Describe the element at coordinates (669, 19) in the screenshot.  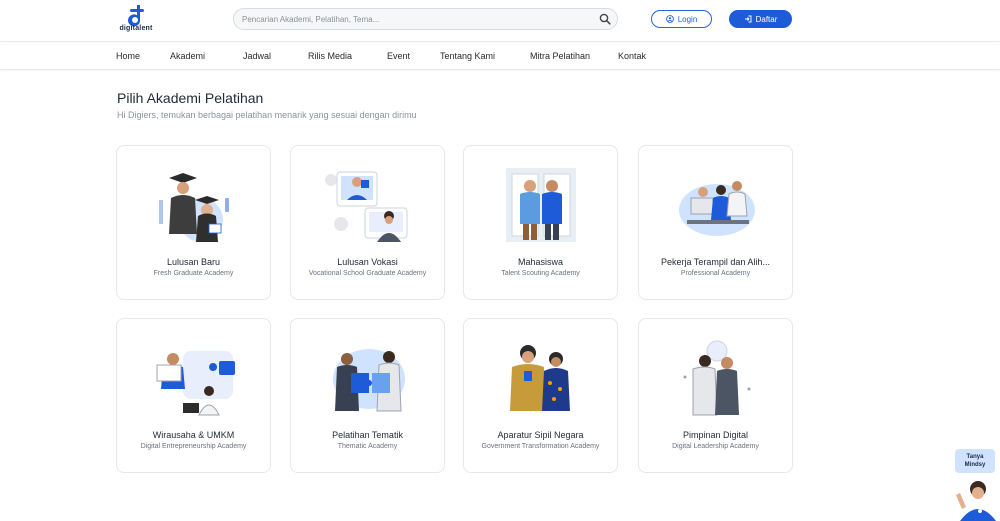
I see `user-icon` at that location.